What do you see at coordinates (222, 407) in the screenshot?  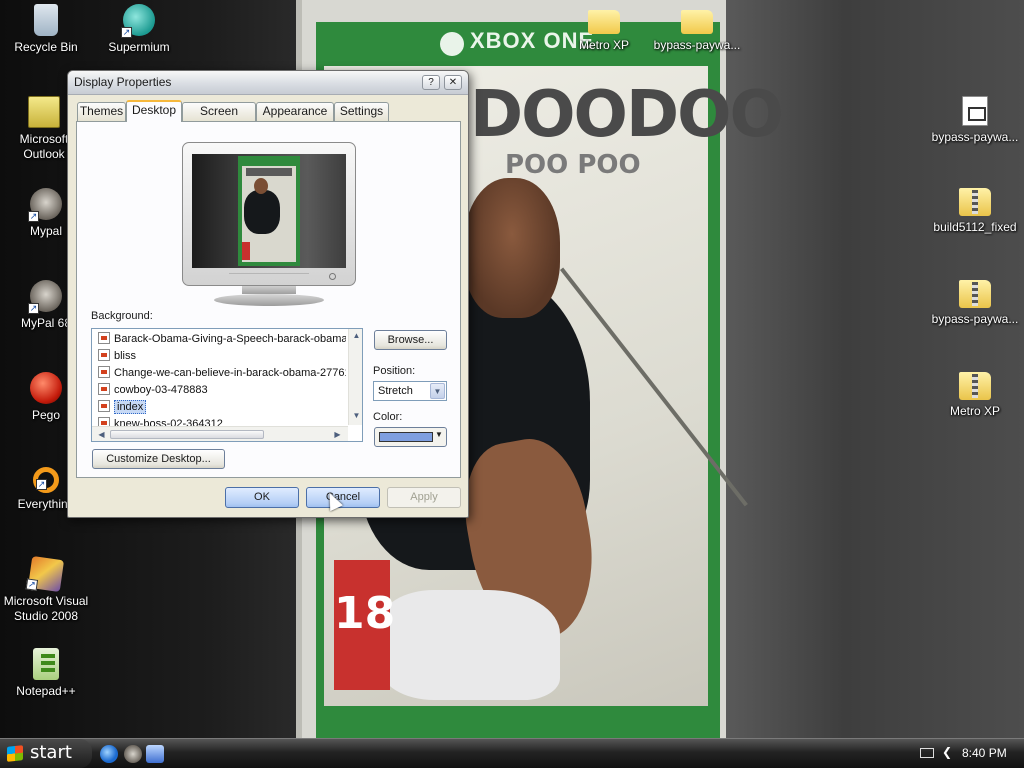 I see `list-item-selected: index` at bounding box center [222, 407].